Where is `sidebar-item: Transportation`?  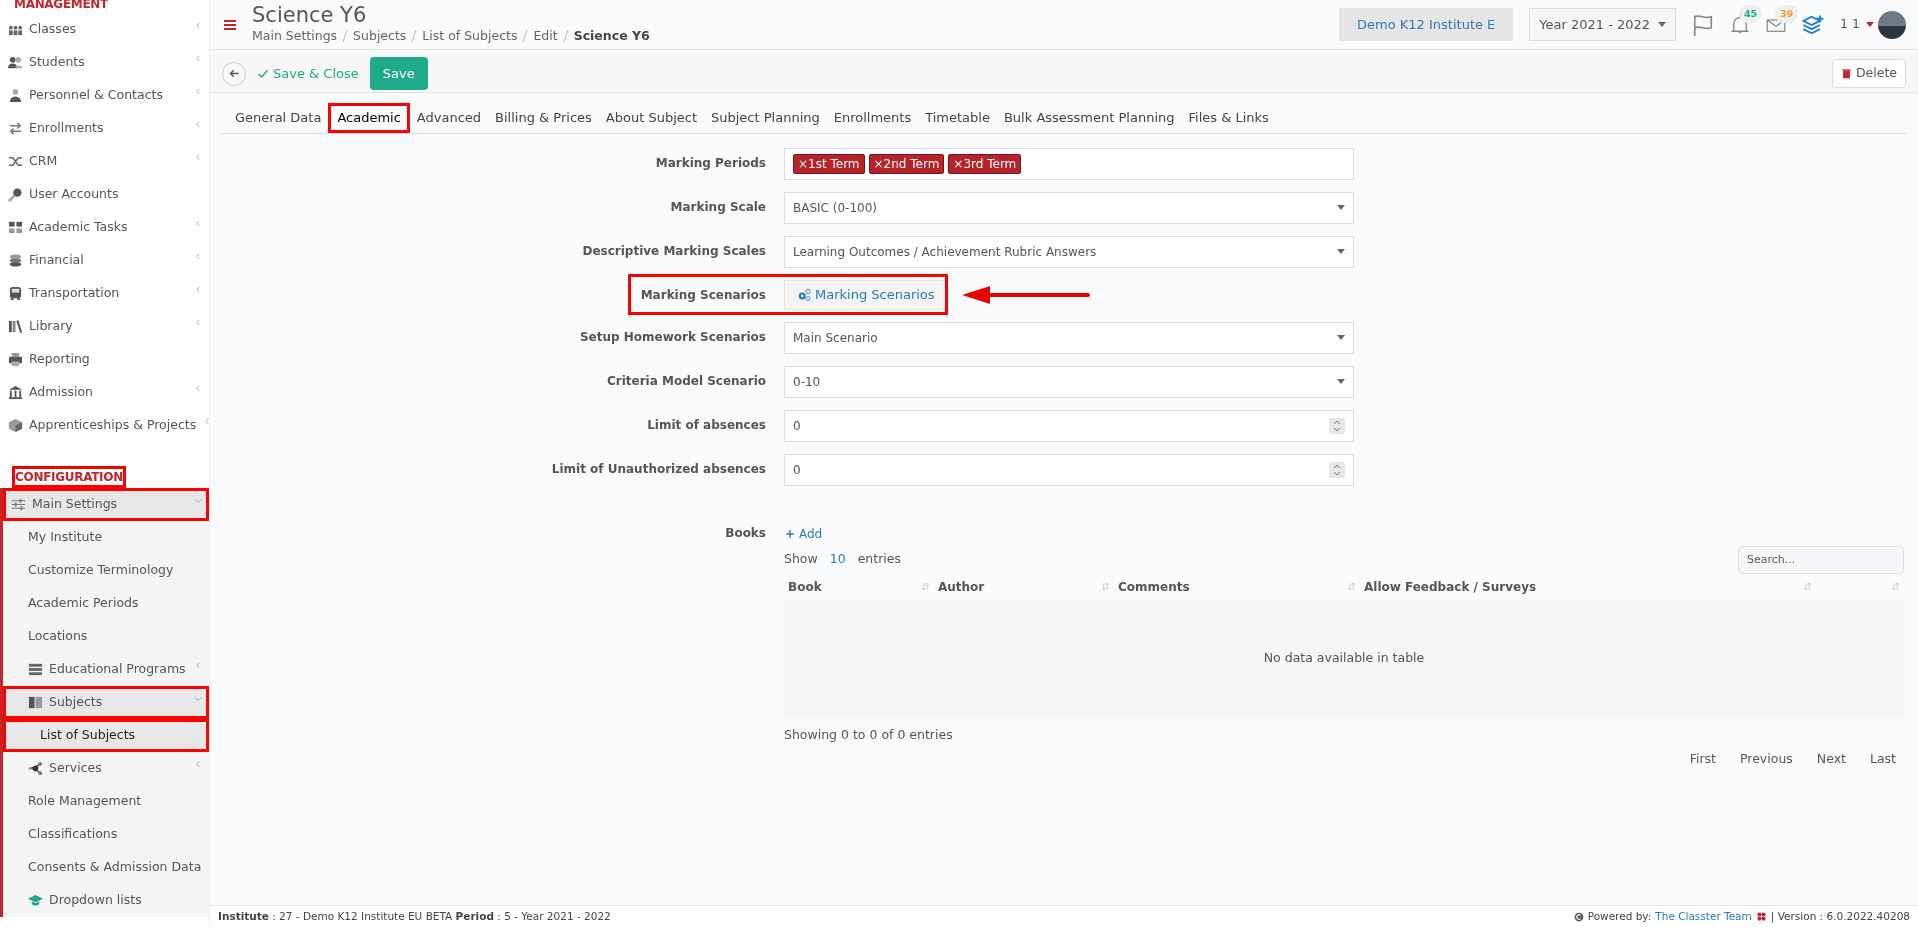 sidebar-item: Transportation is located at coordinates (104, 293).